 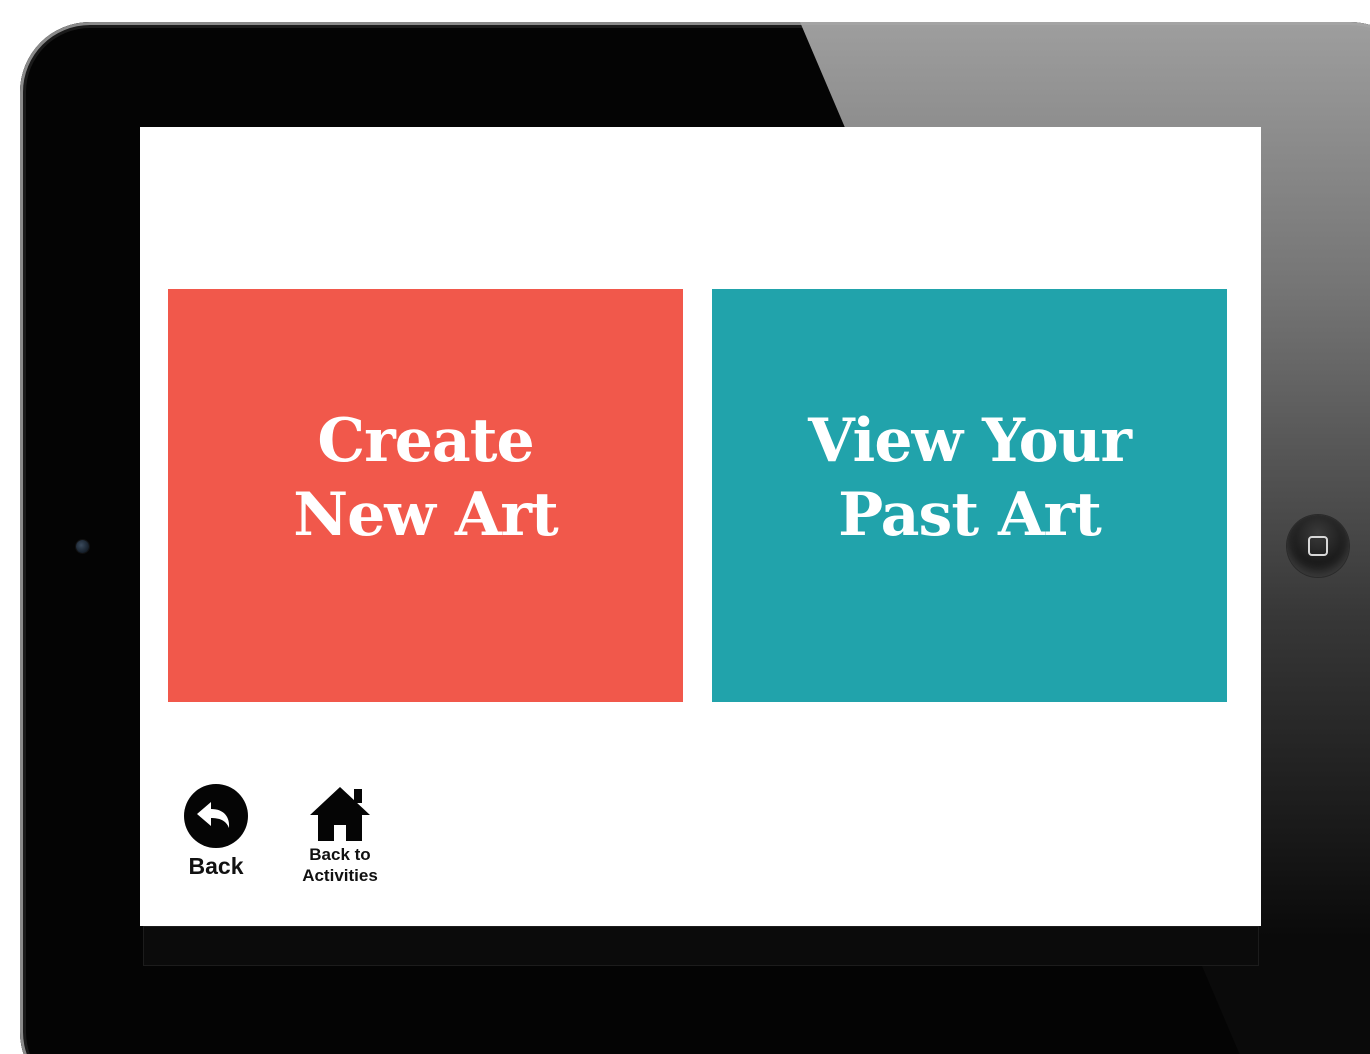 I want to click on home-button-square-icon, so click(x=1318, y=546).